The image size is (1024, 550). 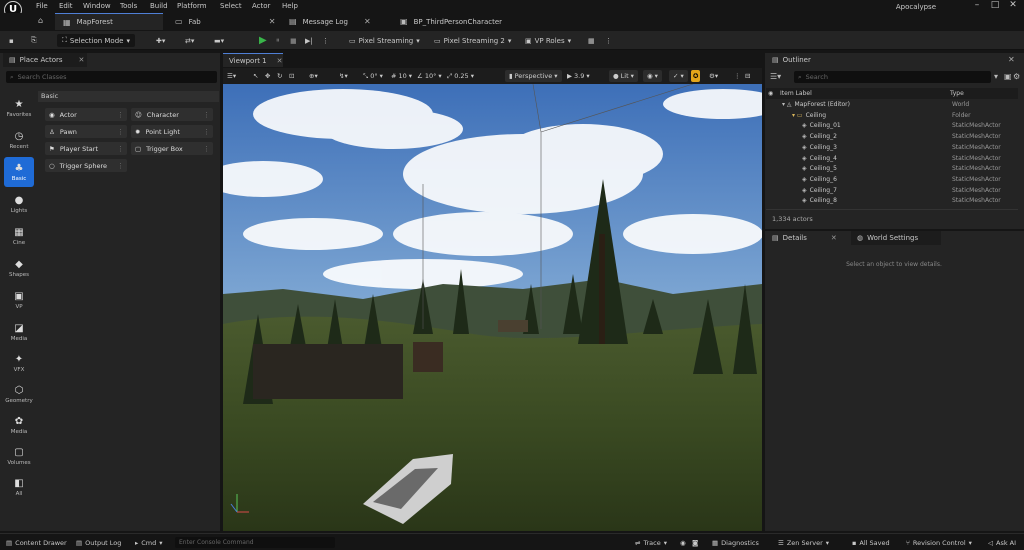 I want to click on blueprint-menu-icon: ⇄▾, so click(x=189, y=40).